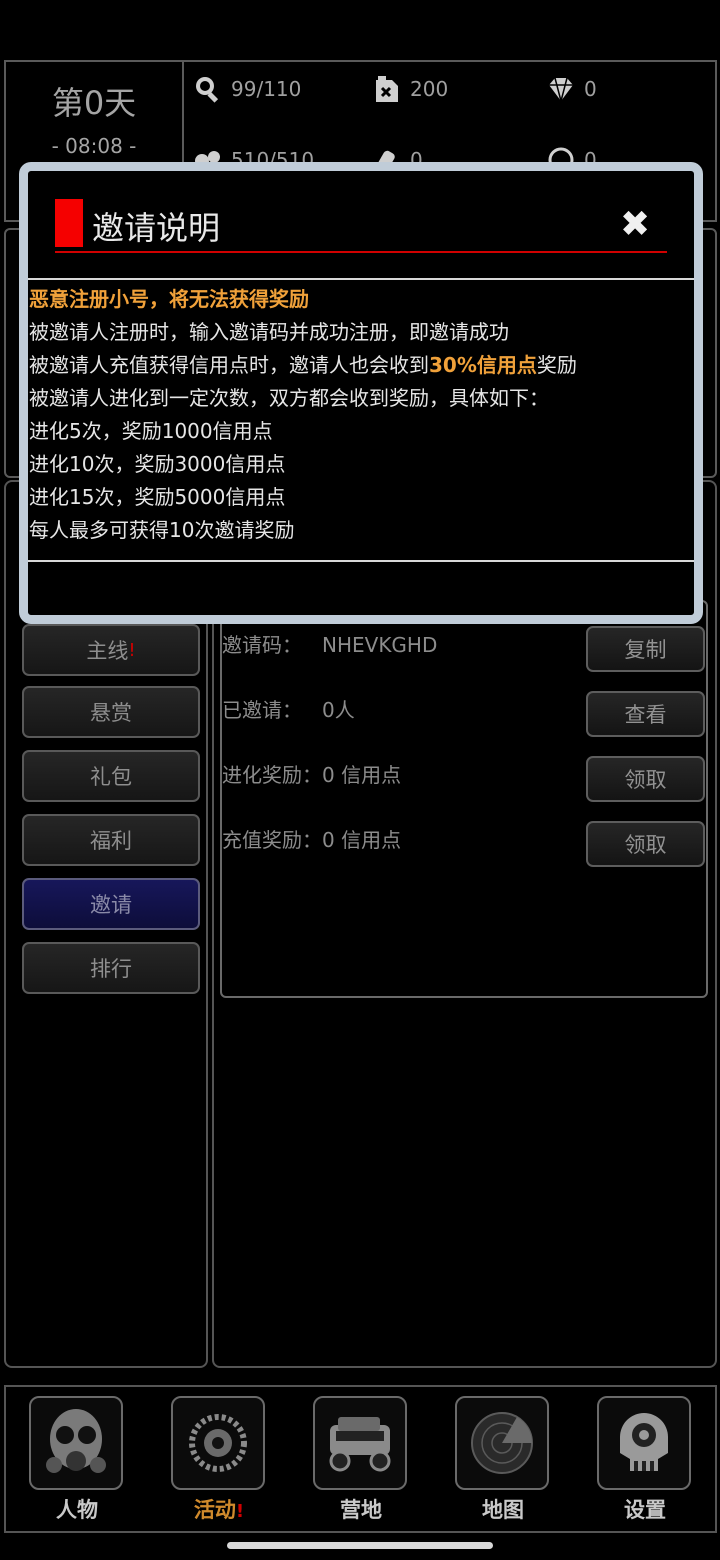 The width and height of the screenshot is (720, 1560). I want to click on menu-rank-label: 排行, so click(111, 969).